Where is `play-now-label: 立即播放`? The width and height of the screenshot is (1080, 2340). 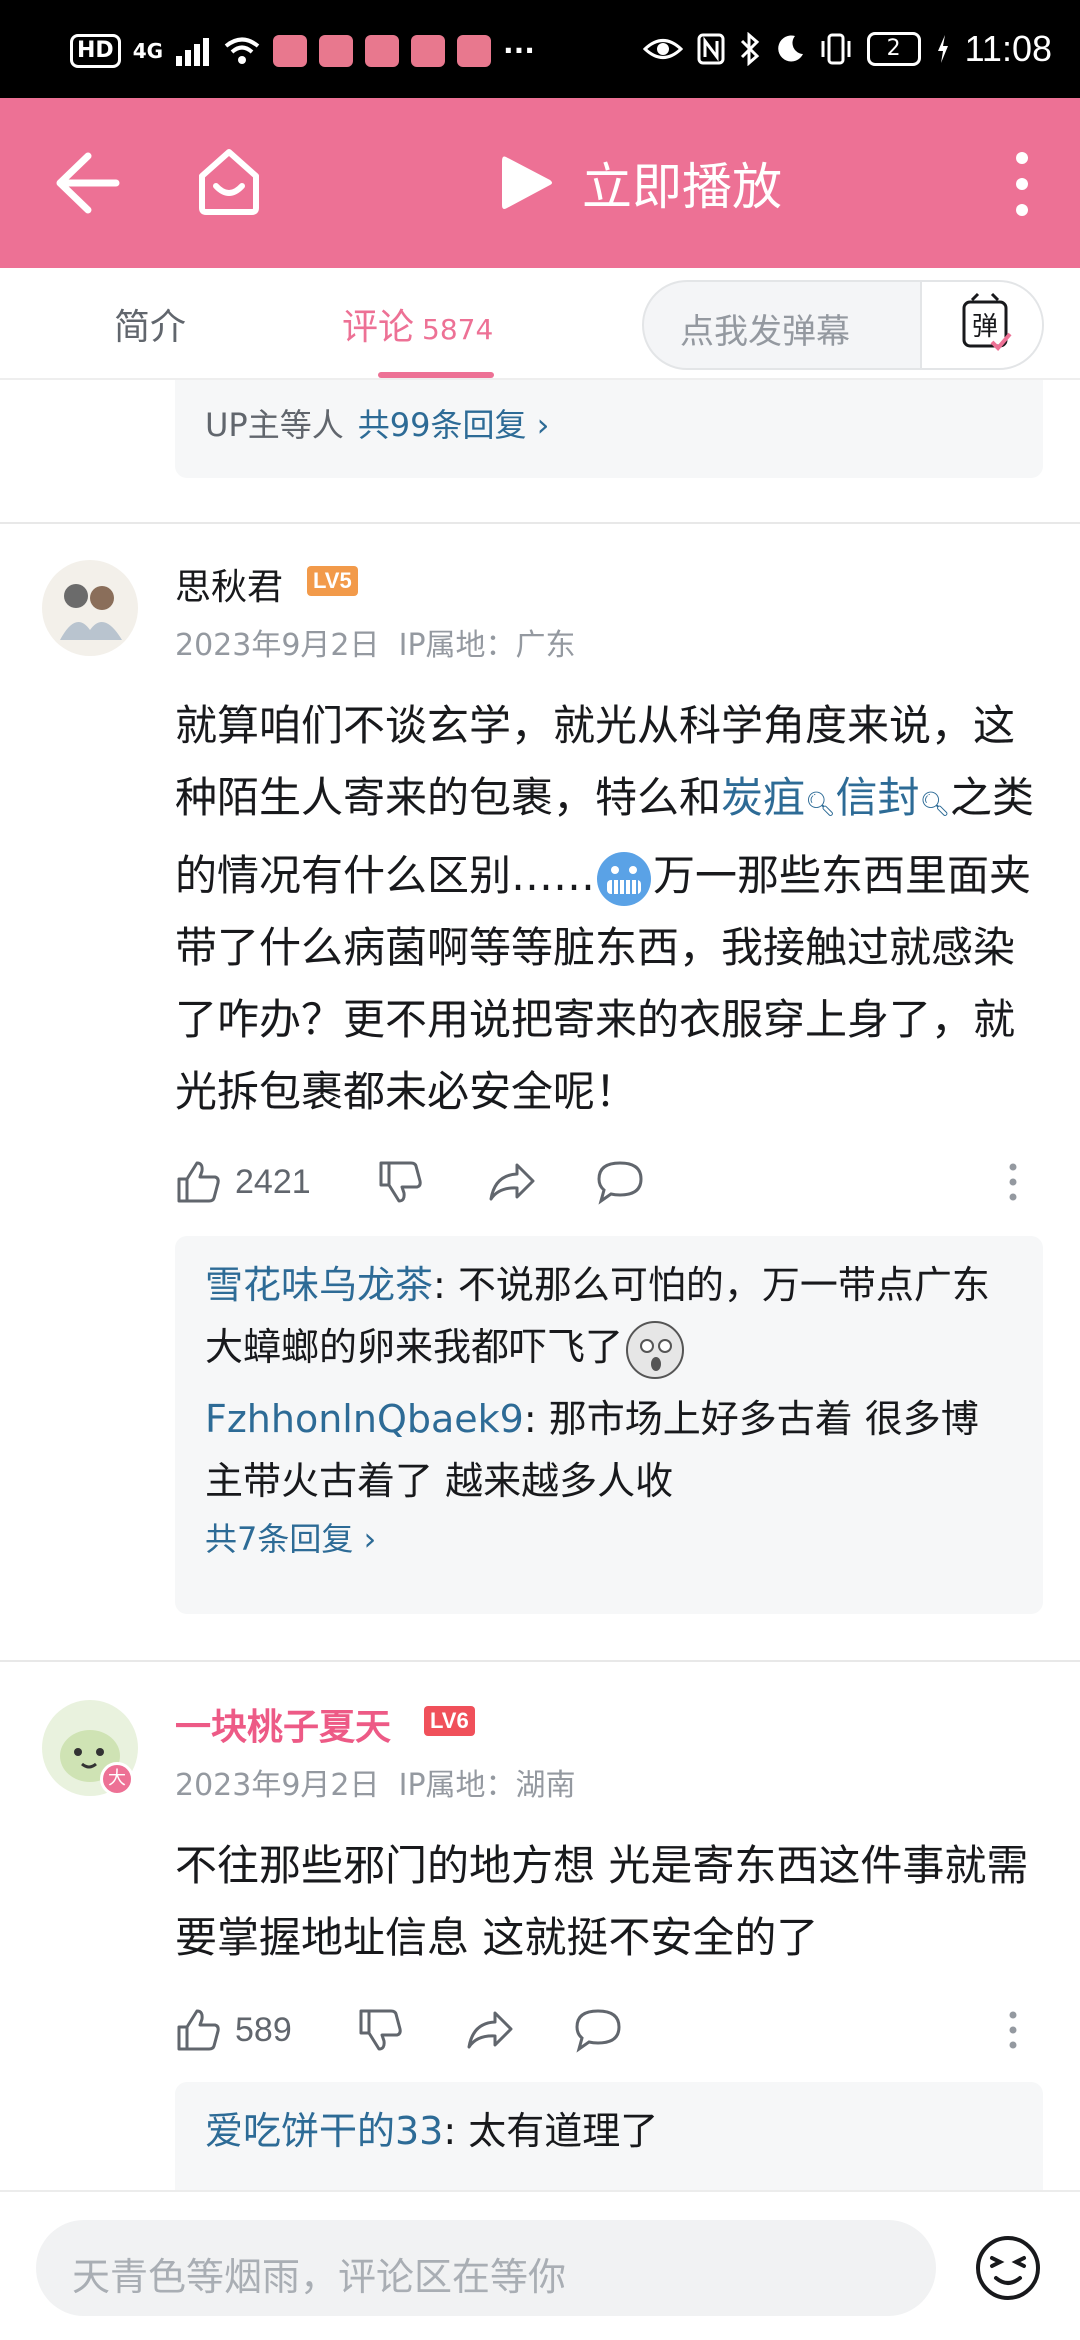 play-now-label: 立即播放 is located at coordinates (682, 187).